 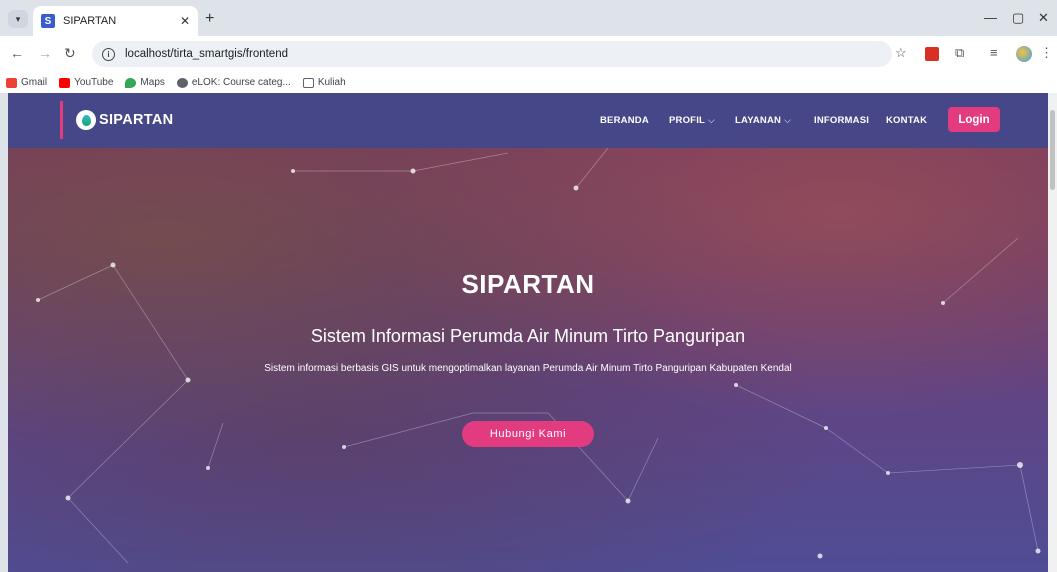 What do you see at coordinates (932, 54) in the screenshot?
I see `extension-icon` at bounding box center [932, 54].